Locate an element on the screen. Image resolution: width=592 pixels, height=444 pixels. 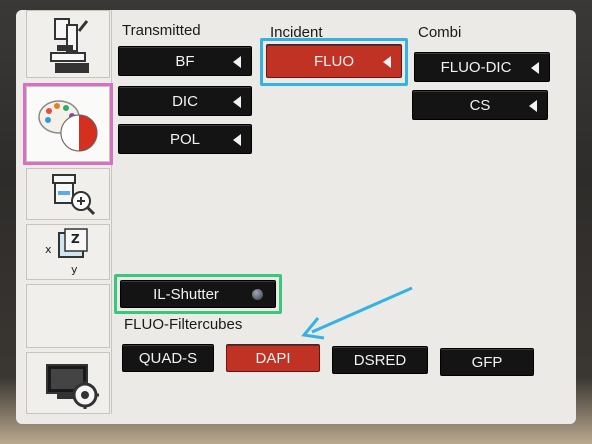
annotation-arrow is located at coordinates (357, 313).